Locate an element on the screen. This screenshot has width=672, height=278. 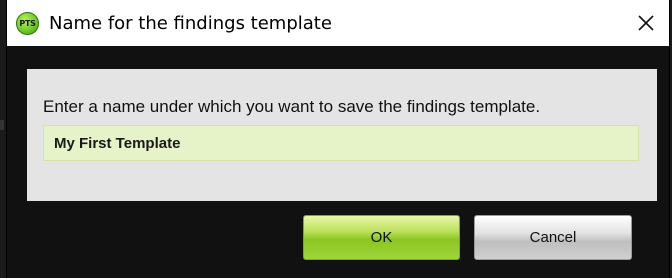
ok-button: OK is located at coordinates (381, 237).